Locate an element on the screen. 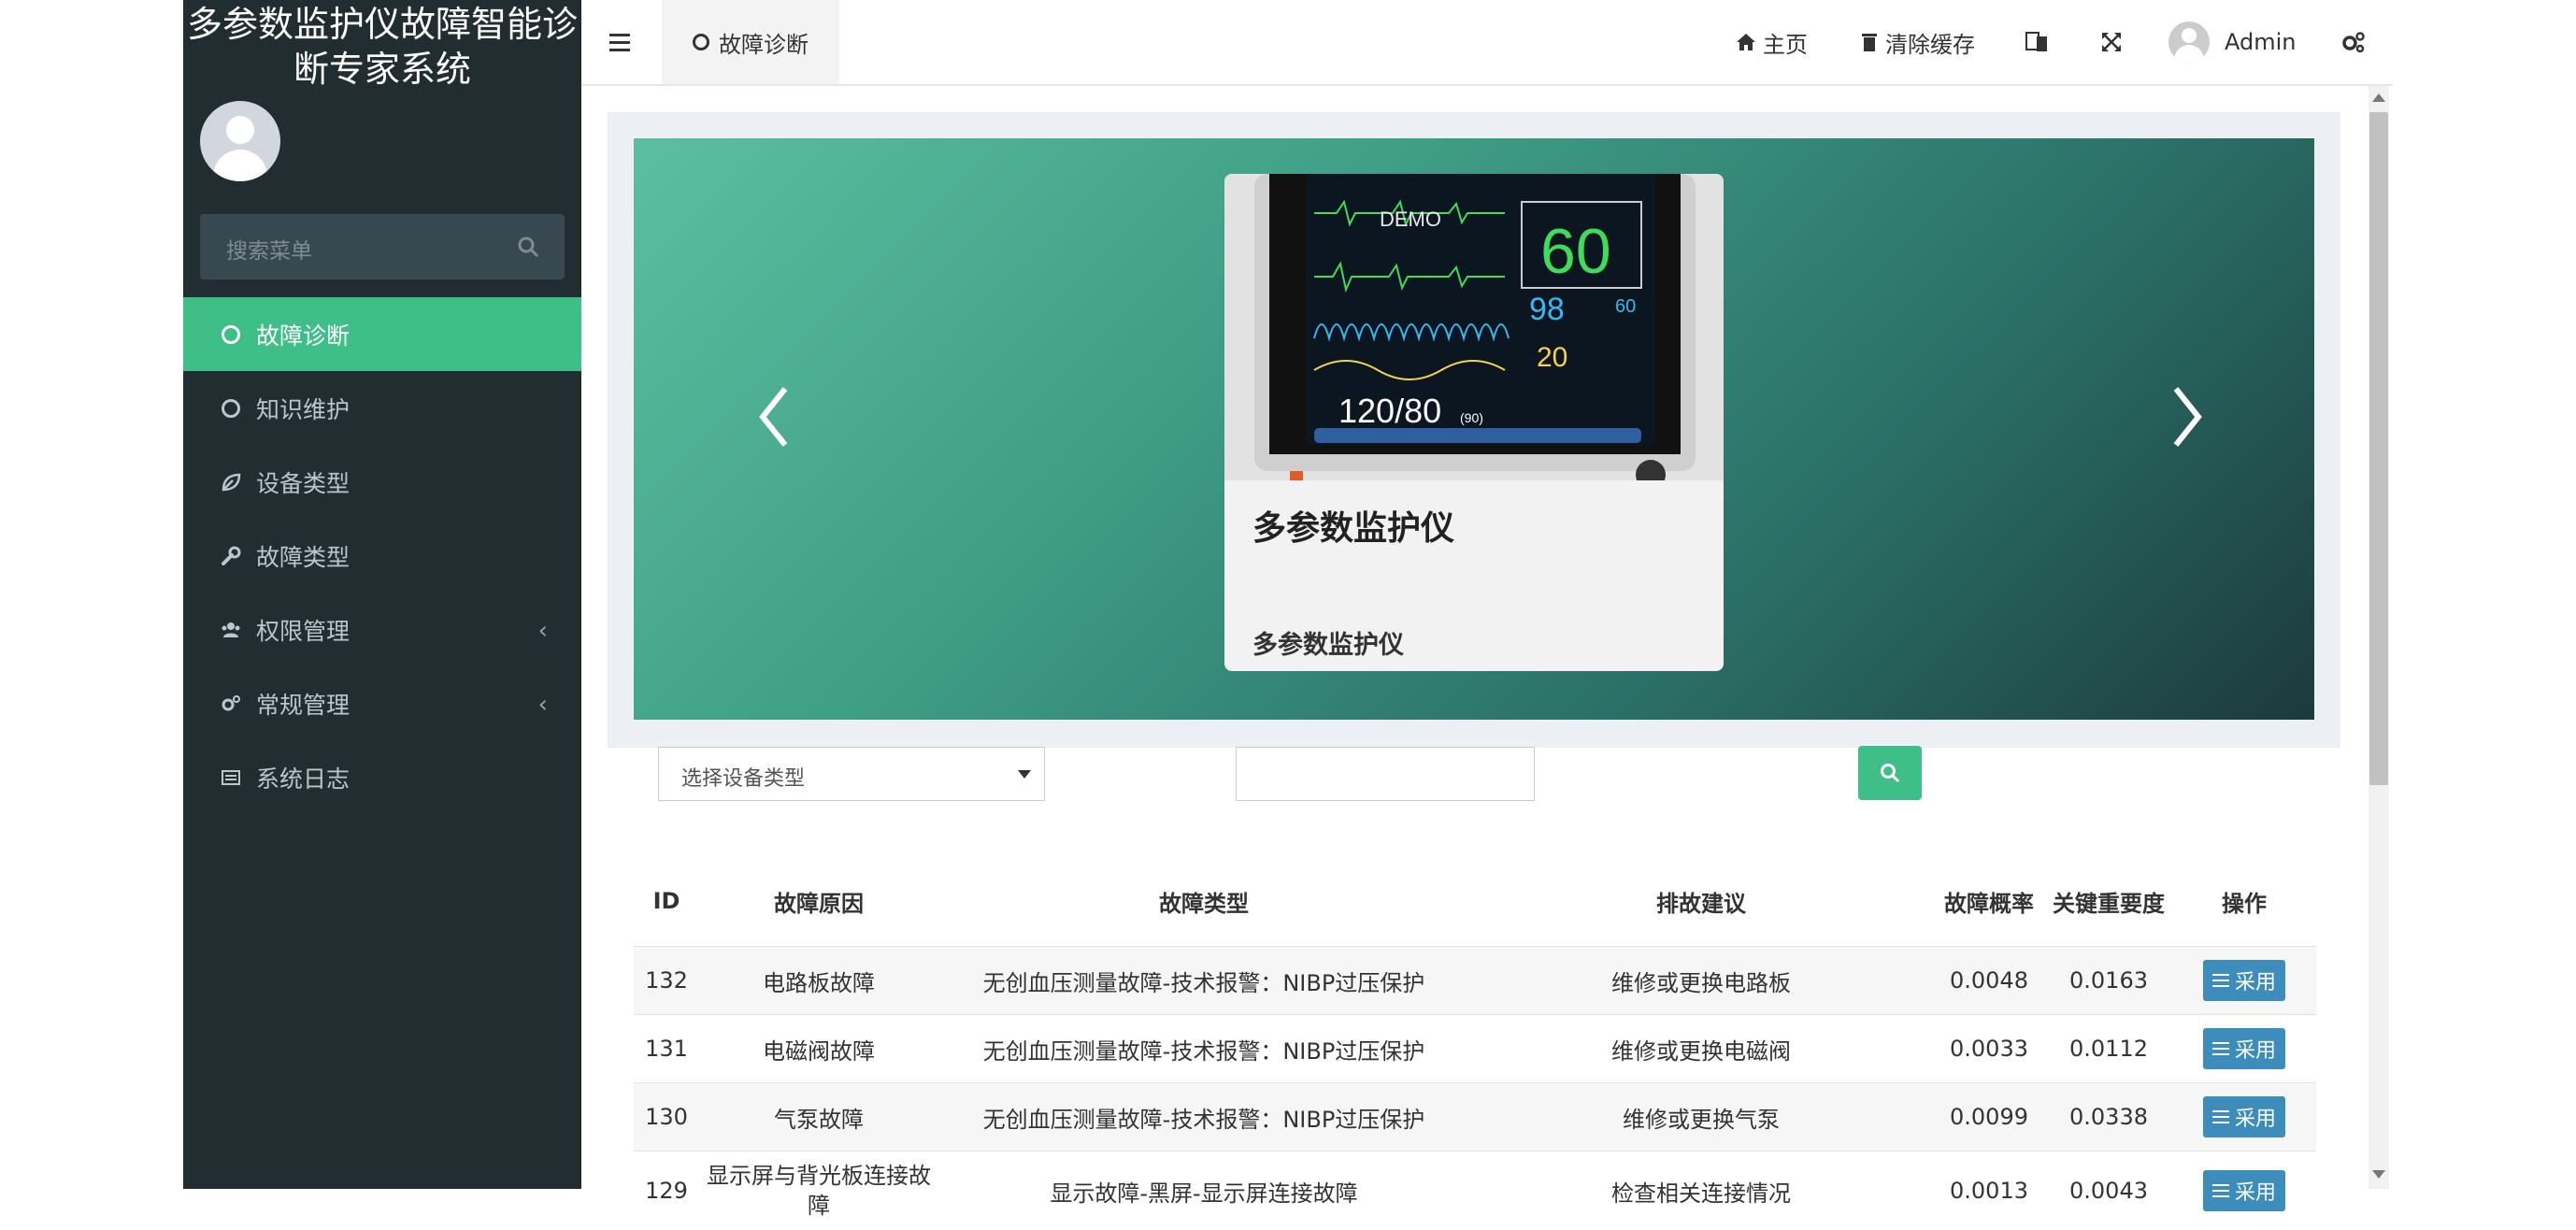 This screenshot has height=1230, width=2576. caret-down-icon is located at coordinates (1024, 774).